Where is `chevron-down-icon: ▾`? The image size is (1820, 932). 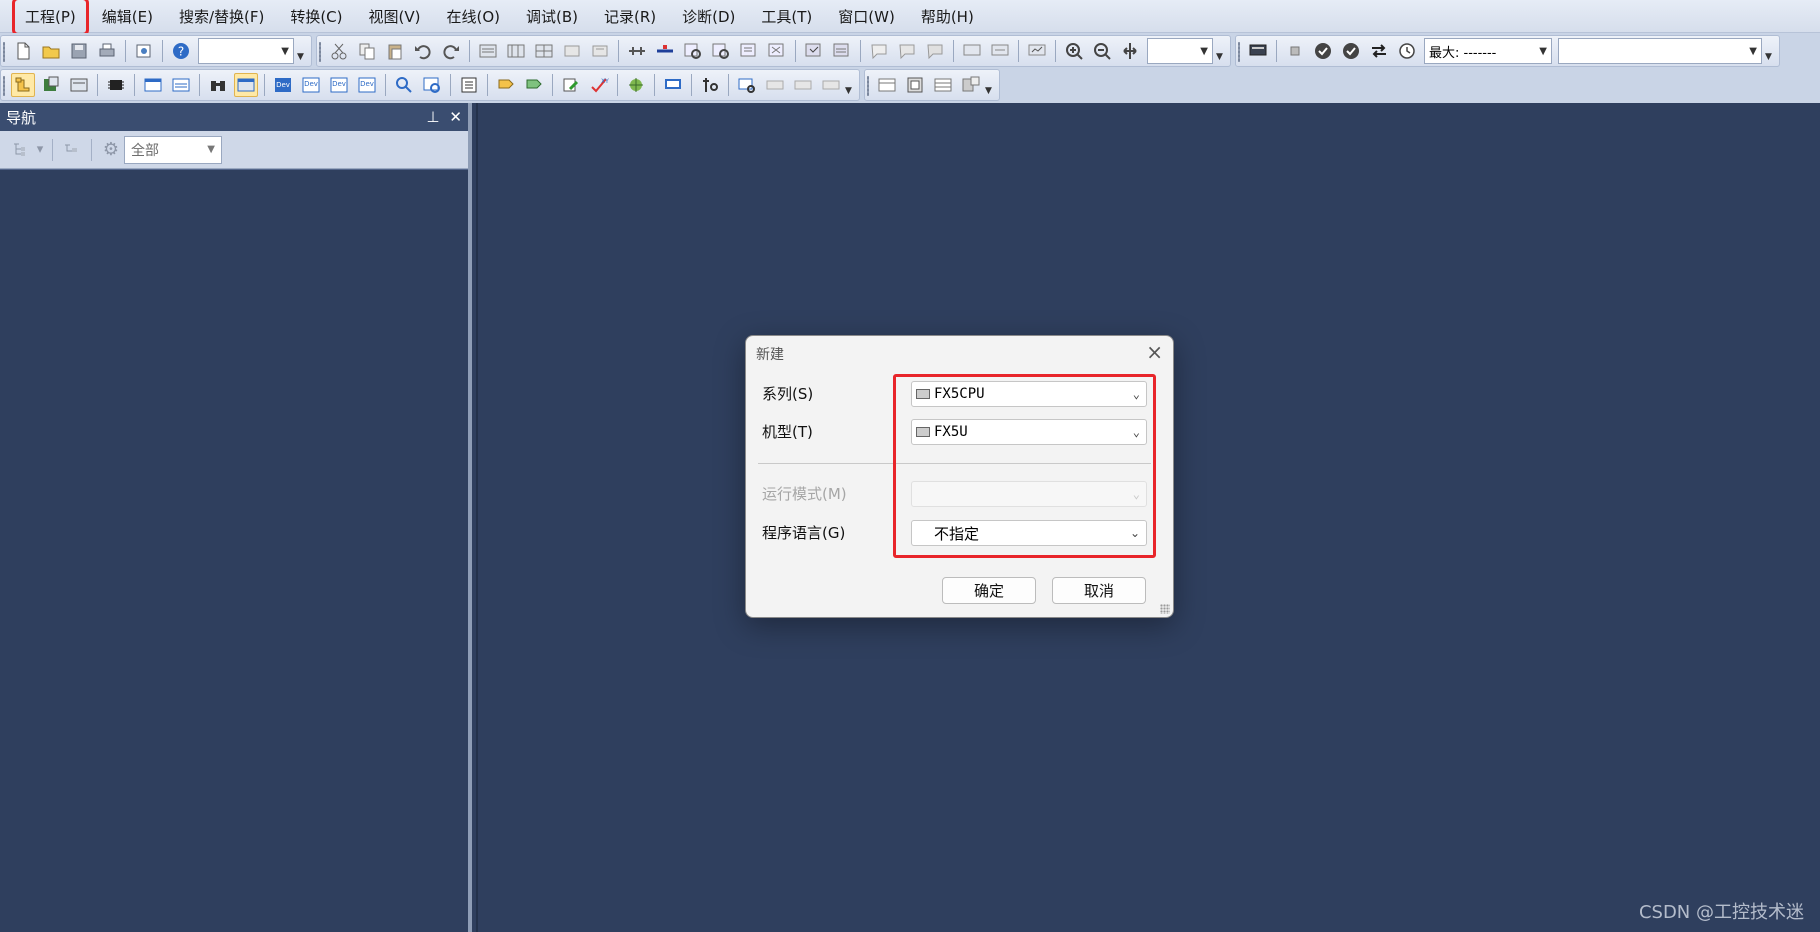
chevron-down-icon: ▾ is located at coordinates (40, 150).